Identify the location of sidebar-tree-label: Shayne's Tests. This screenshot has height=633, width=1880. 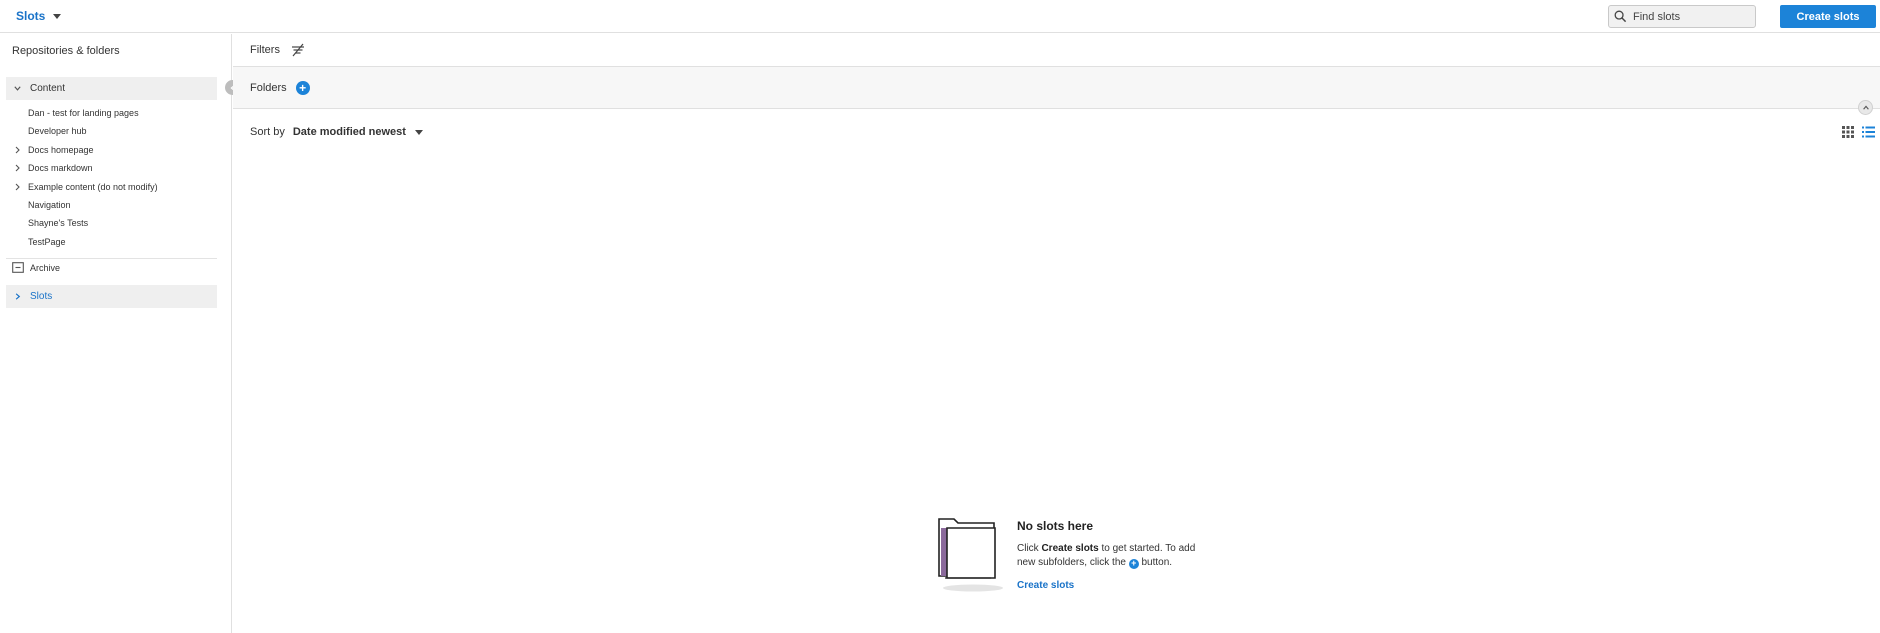
(58, 223).